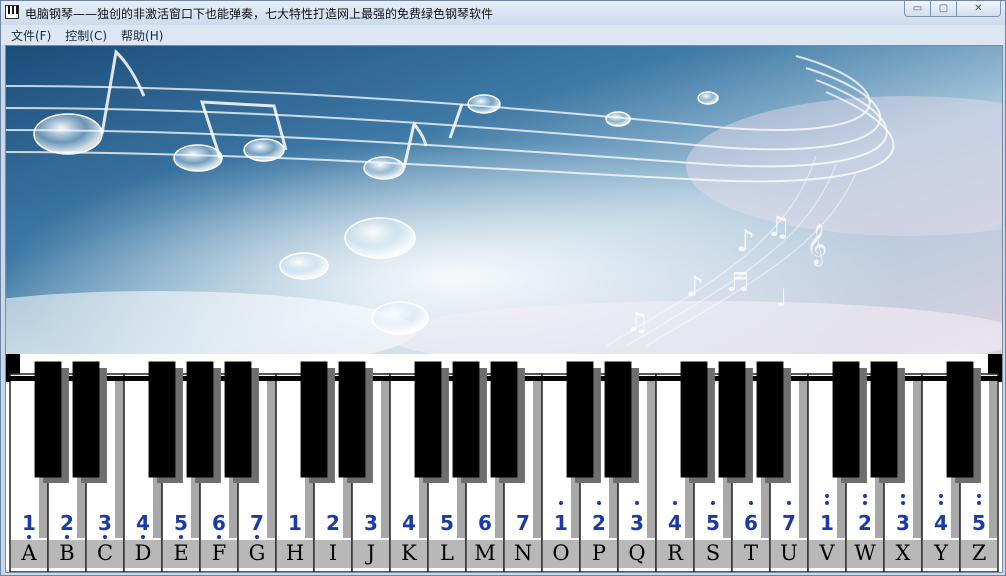 The width and height of the screenshot is (1006, 576). What do you see at coordinates (599, 523) in the screenshot?
I see `note-label-p: 2` at bounding box center [599, 523].